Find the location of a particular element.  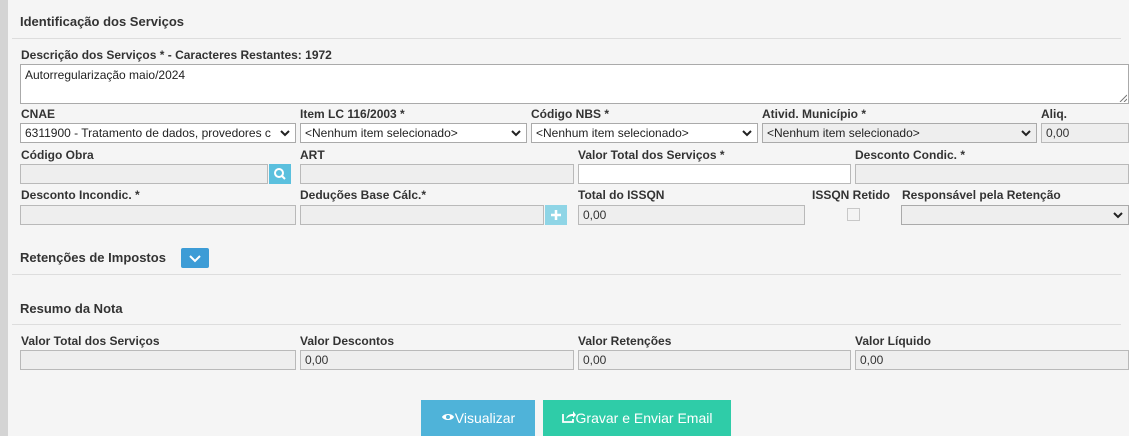

aliq-field: 0,00 is located at coordinates (1085, 133).